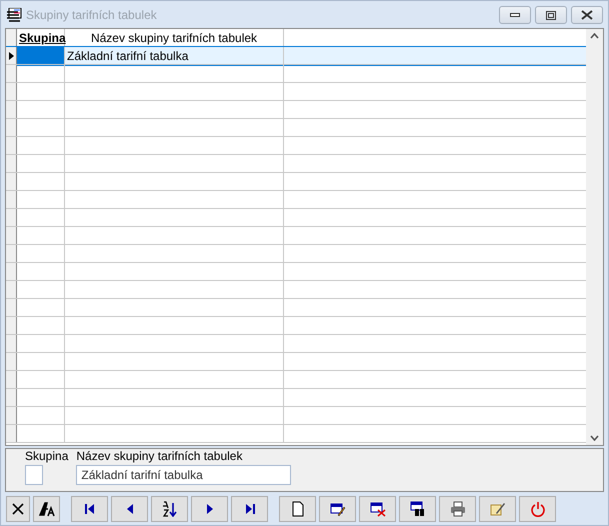 This screenshot has width=609, height=526. What do you see at coordinates (594, 36) in the screenshot?
I see `scroll-up-icon` at bounding box center [594, 36].